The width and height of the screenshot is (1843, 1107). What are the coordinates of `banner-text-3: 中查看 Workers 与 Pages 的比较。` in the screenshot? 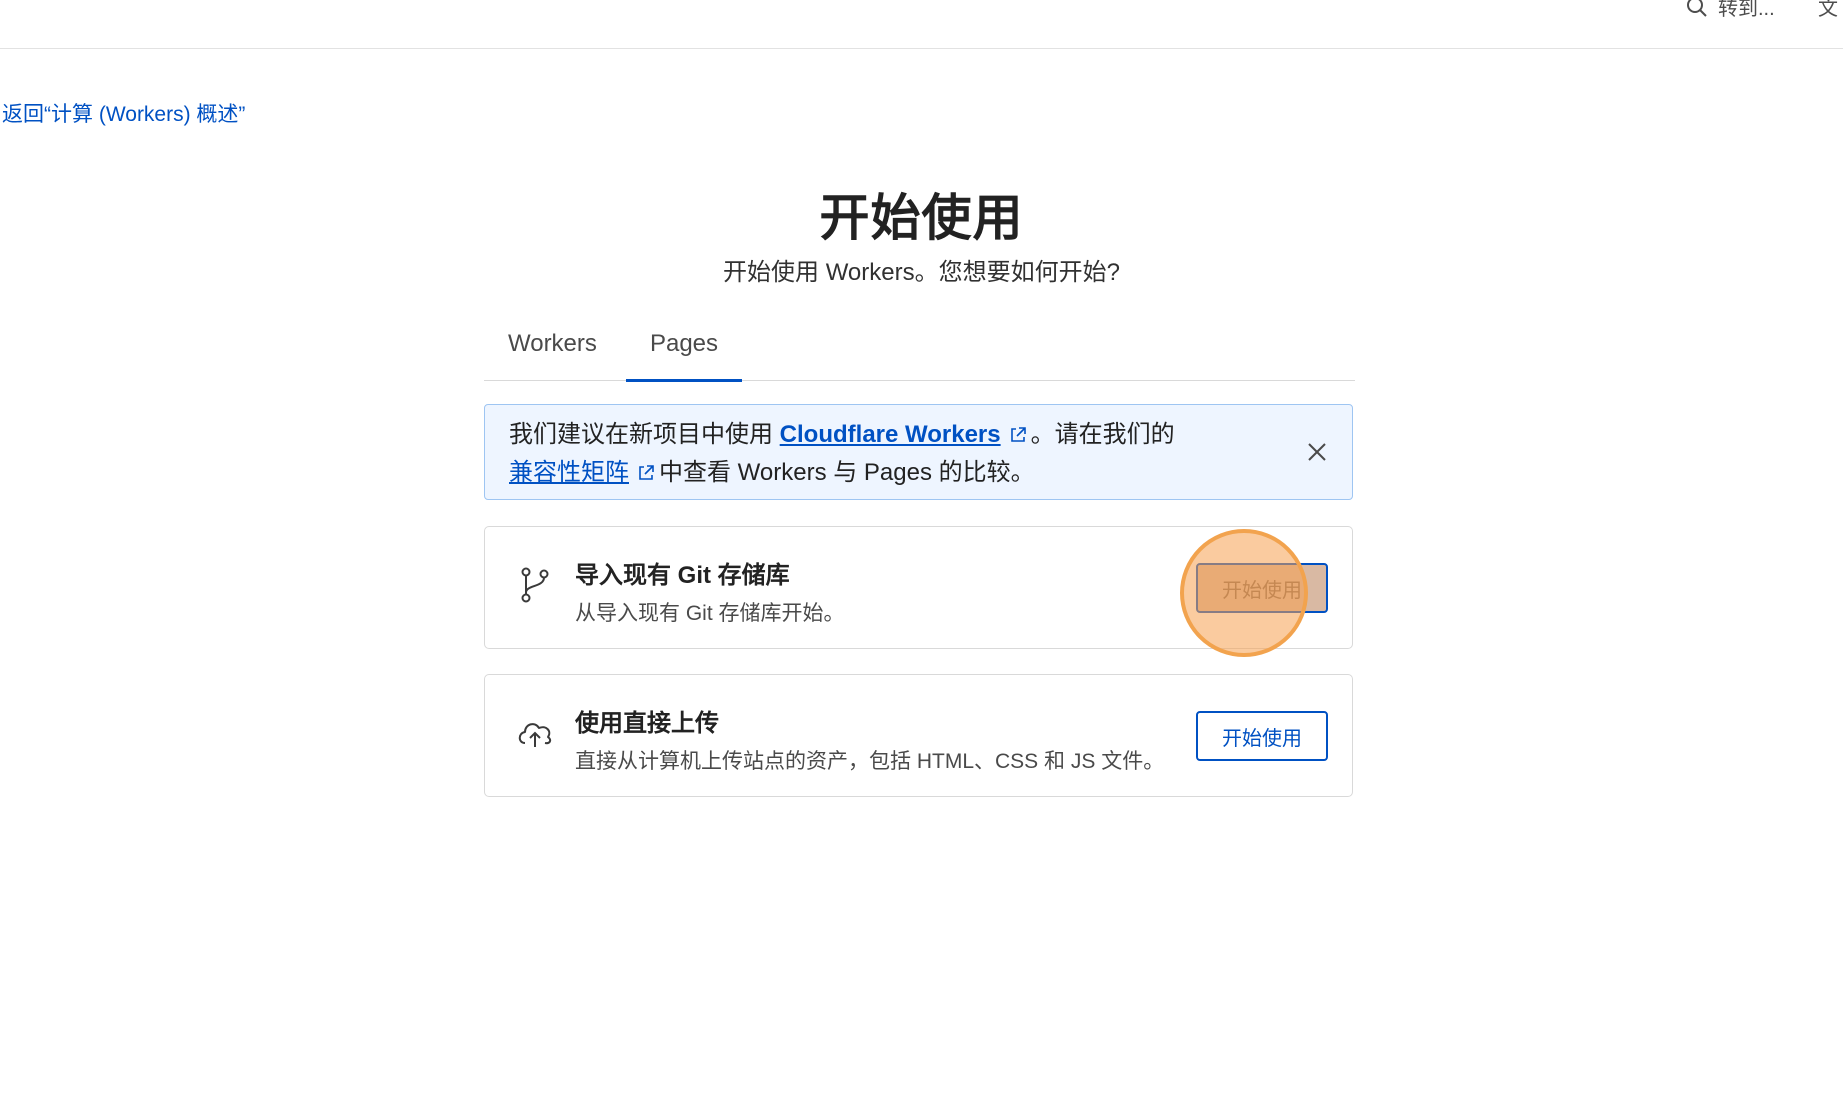 It's located at (847, 472).